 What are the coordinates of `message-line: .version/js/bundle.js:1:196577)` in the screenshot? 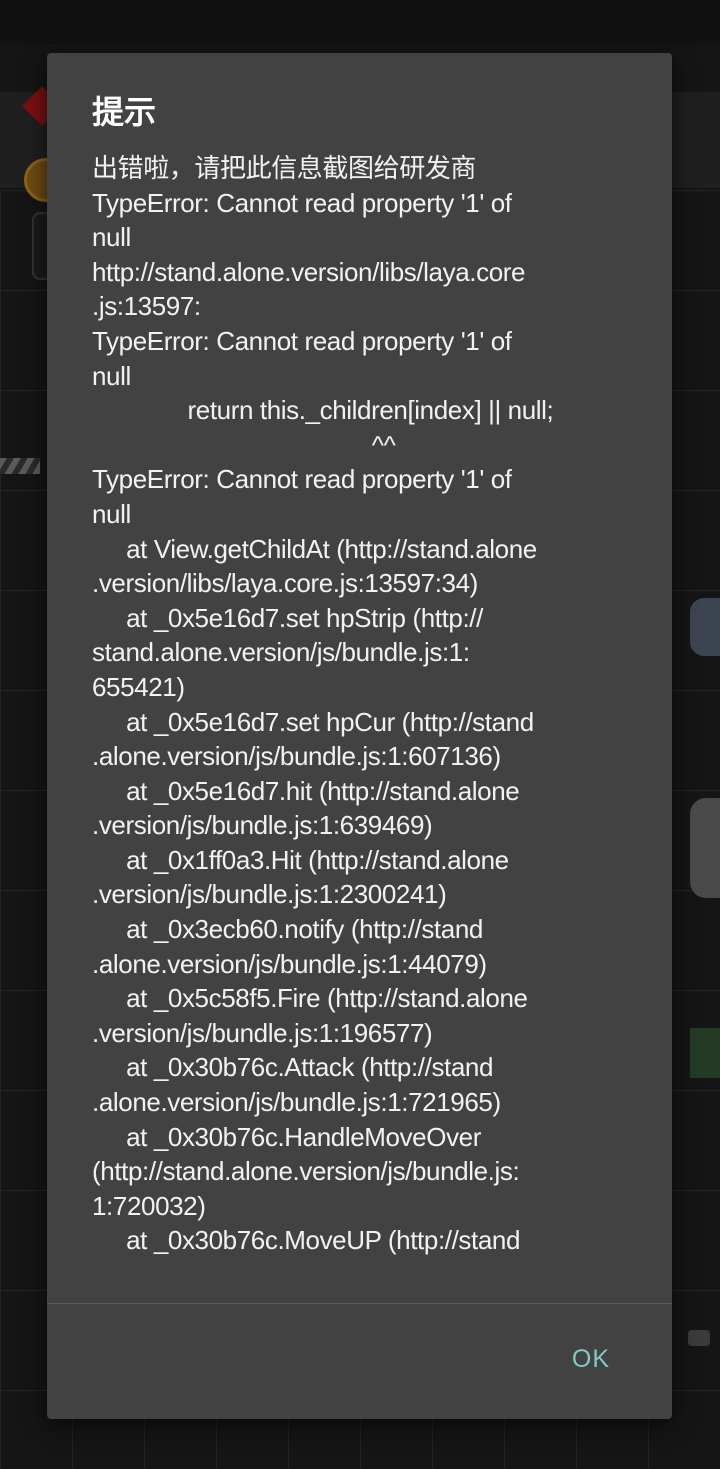 It's located at (262, 1032).